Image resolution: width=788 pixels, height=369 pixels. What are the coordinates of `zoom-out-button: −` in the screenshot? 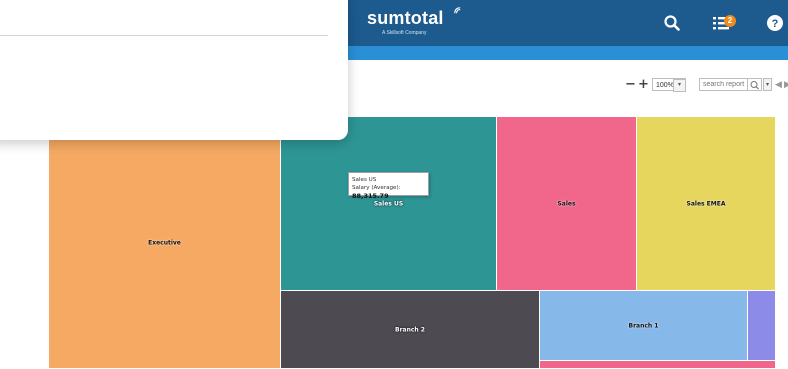 It's located at (630, 85).